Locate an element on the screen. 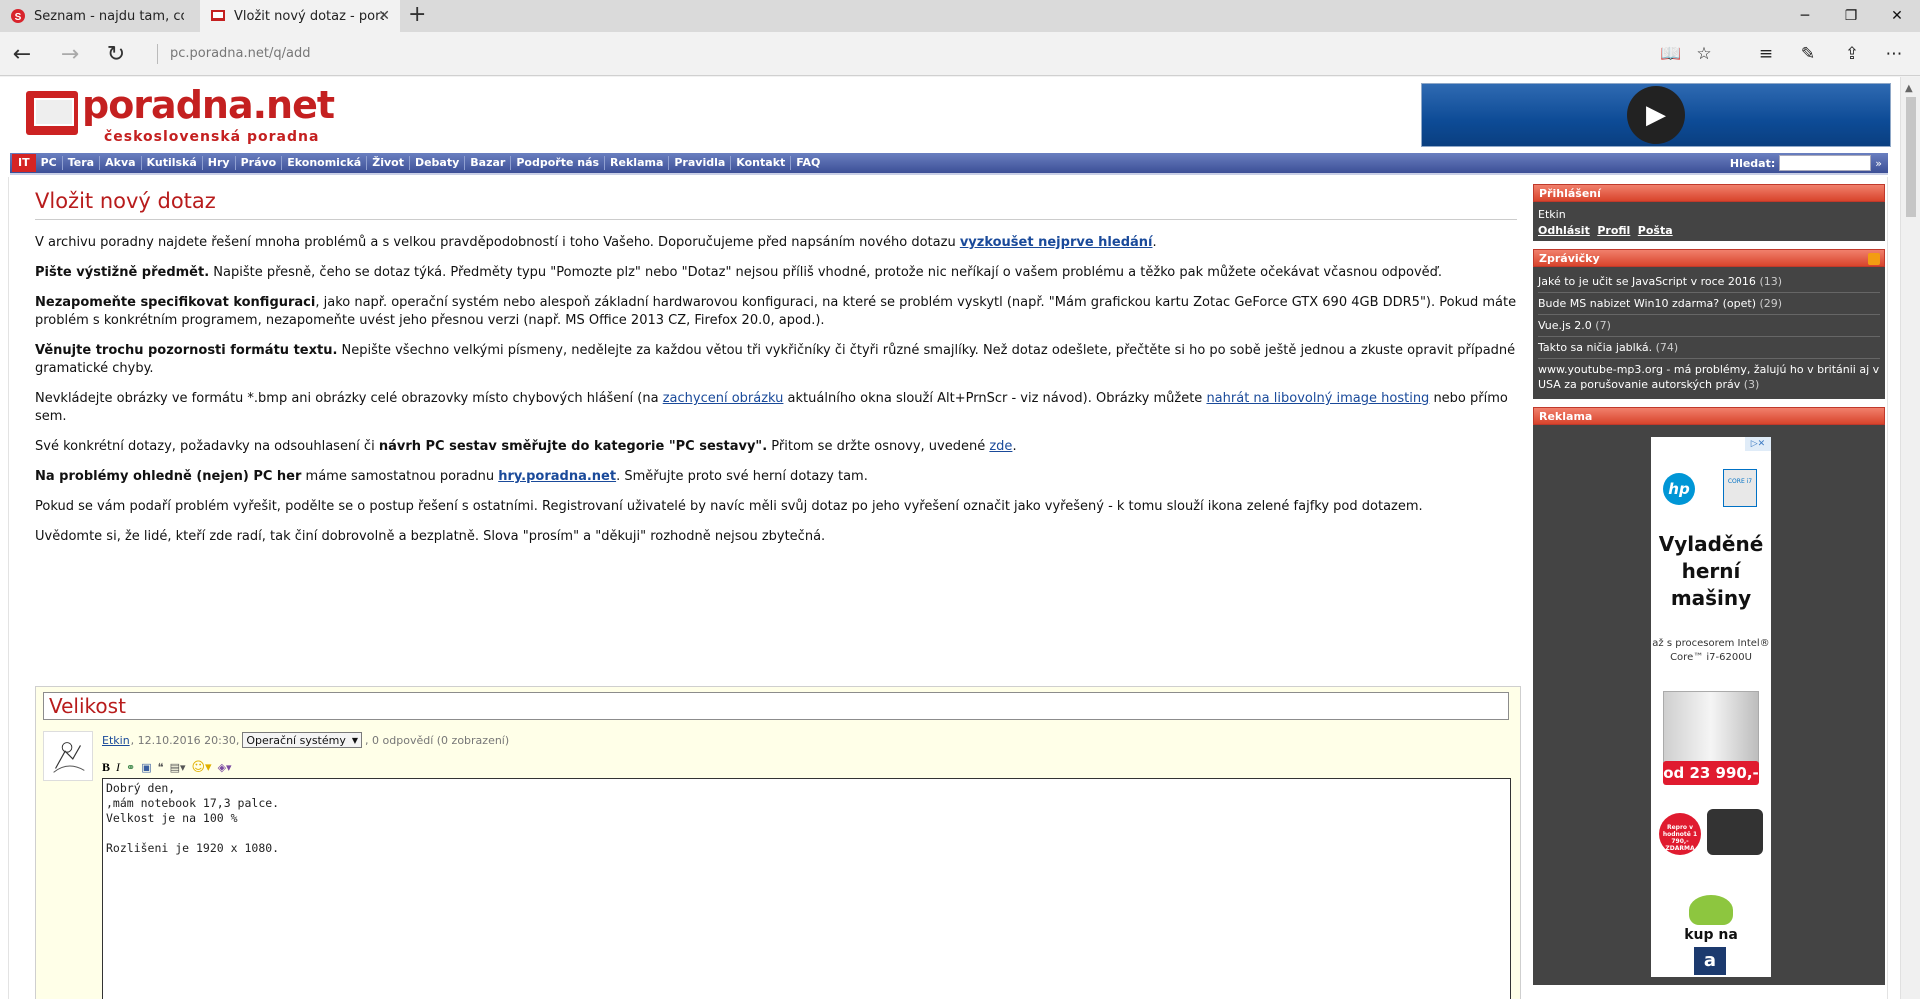 The width and height of the screenshot is (1920, 999). menu-item-faq: FAQ is located at coordinates (808, 163).